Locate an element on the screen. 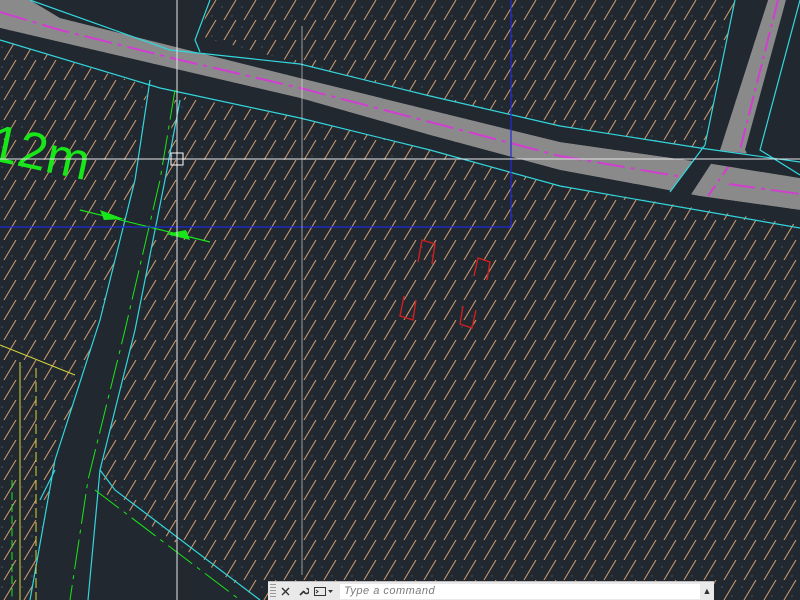 The width and height of the screenshot is (800, 600). wrench-icon is located at coordinates (303, 591).